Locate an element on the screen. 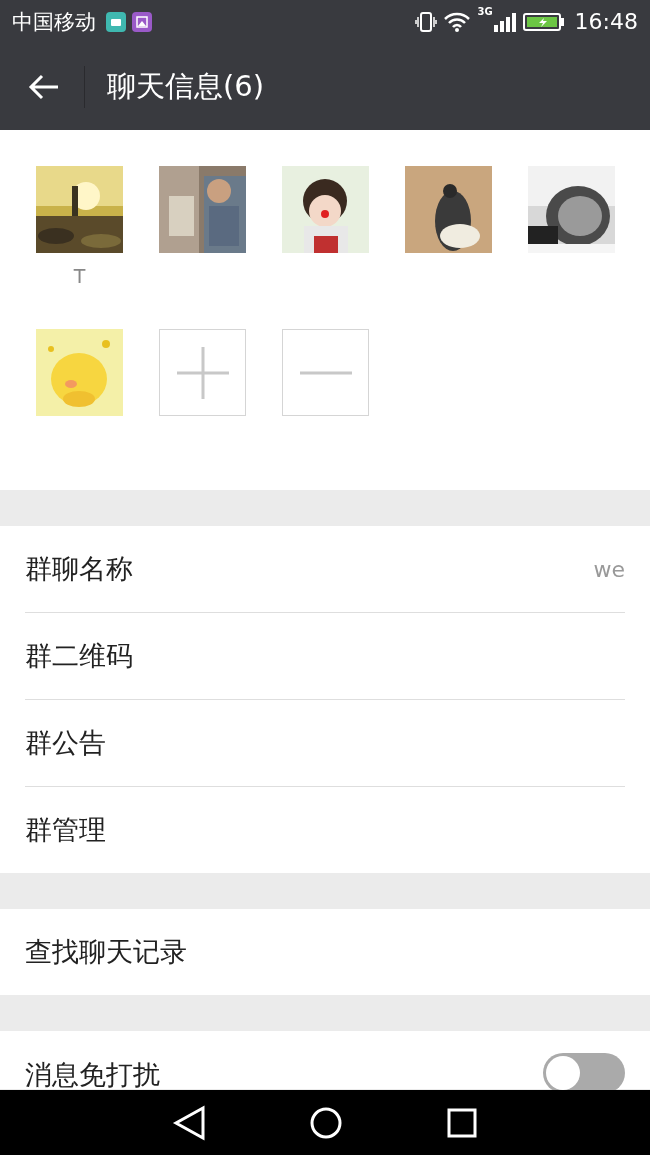  recents-button is located at coordinates (462, 1122).